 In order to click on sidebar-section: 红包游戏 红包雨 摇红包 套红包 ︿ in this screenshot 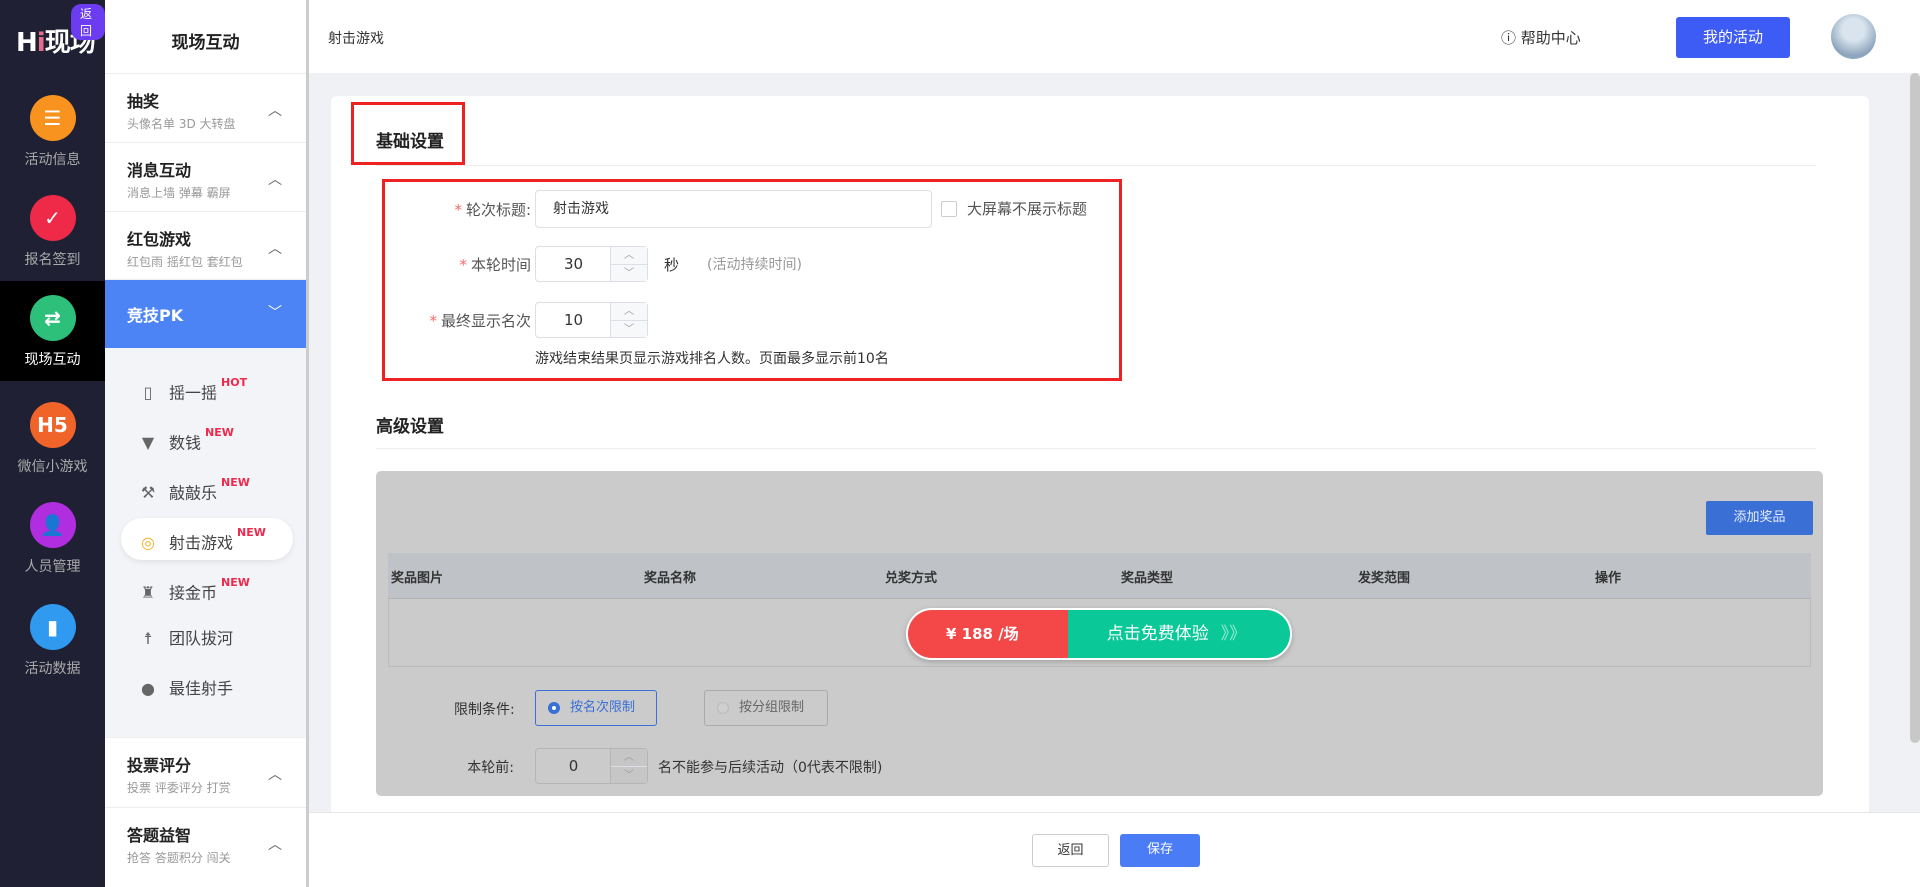, I will do `click(205, 245)`.